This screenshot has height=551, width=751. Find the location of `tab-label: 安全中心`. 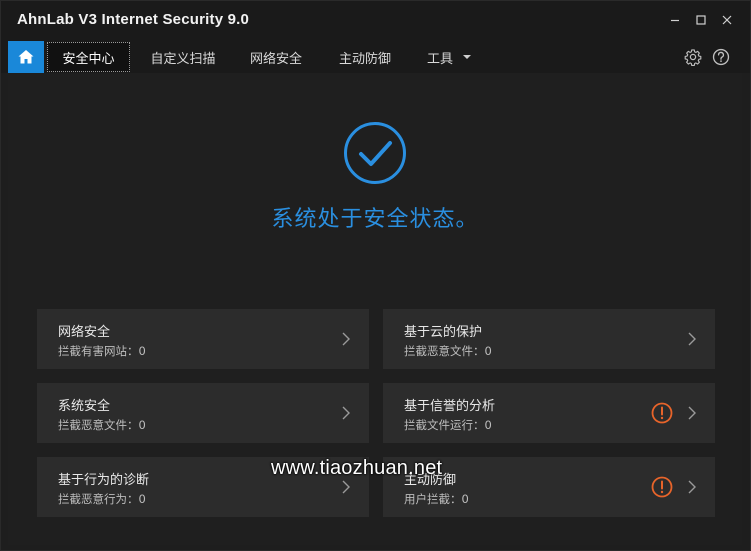

tab-label: 安全中心 is located at coordinates (88, 59).